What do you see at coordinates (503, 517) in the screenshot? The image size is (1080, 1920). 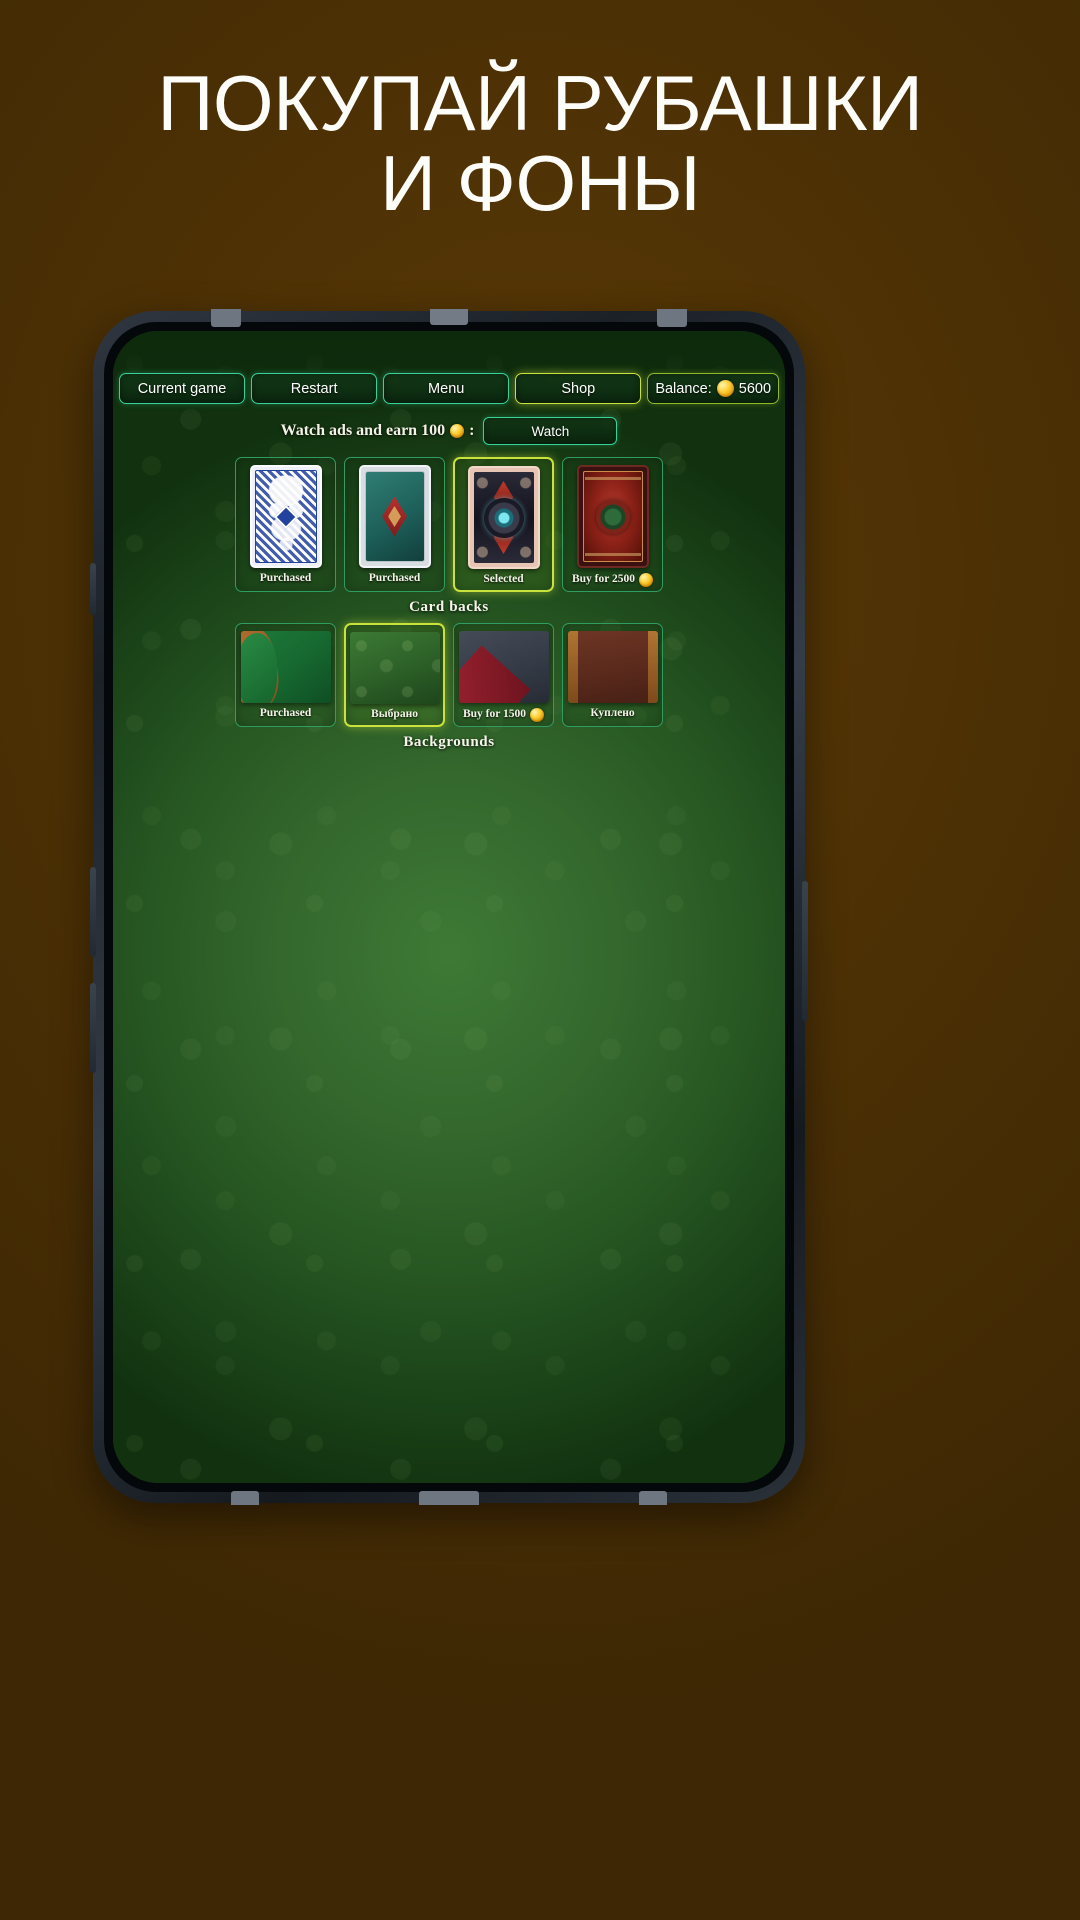 I see `card-back-art-ornate` at bounding box center [503, 517].